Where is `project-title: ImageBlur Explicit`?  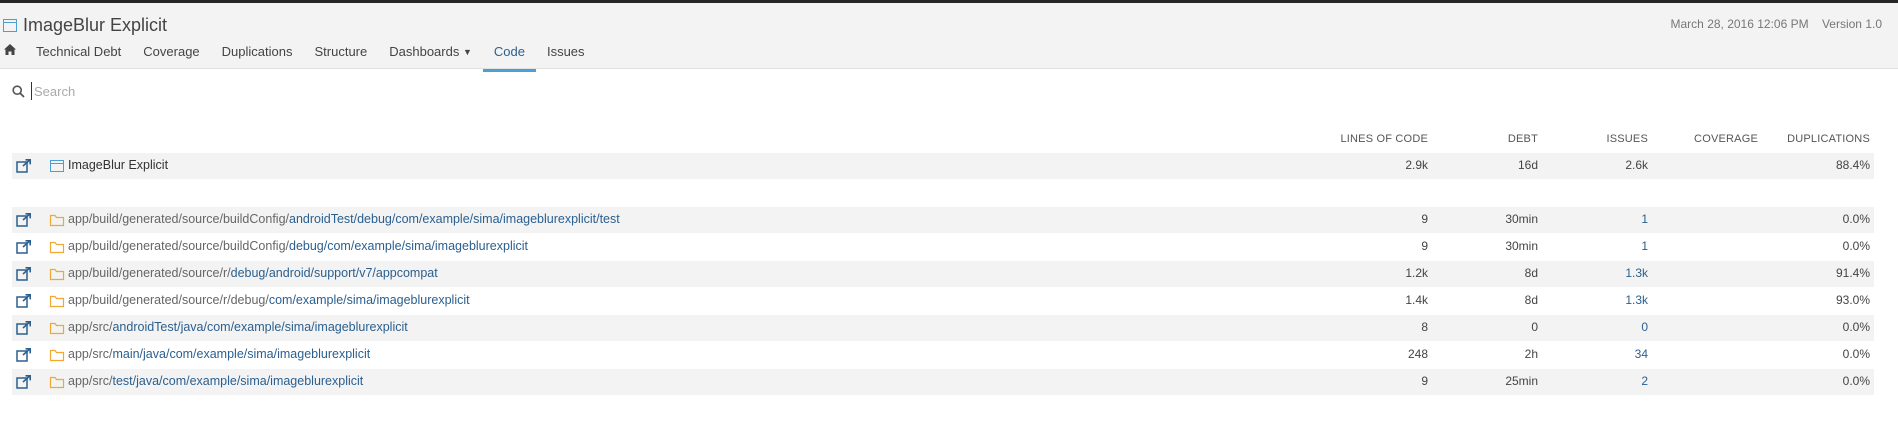
project-title: ImageBlur Explicit is located at coordinates (95, 25).